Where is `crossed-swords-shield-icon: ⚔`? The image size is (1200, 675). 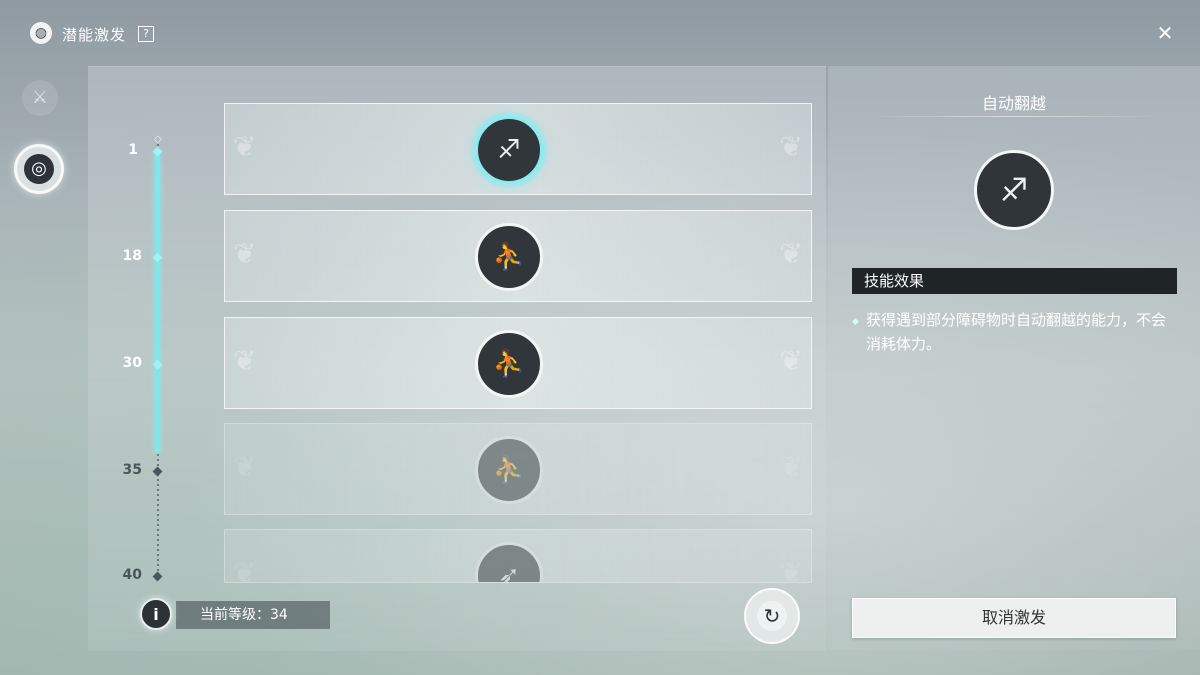 crossed-swords-shield-icon: ⚔ is located at coordinates (40, 97).